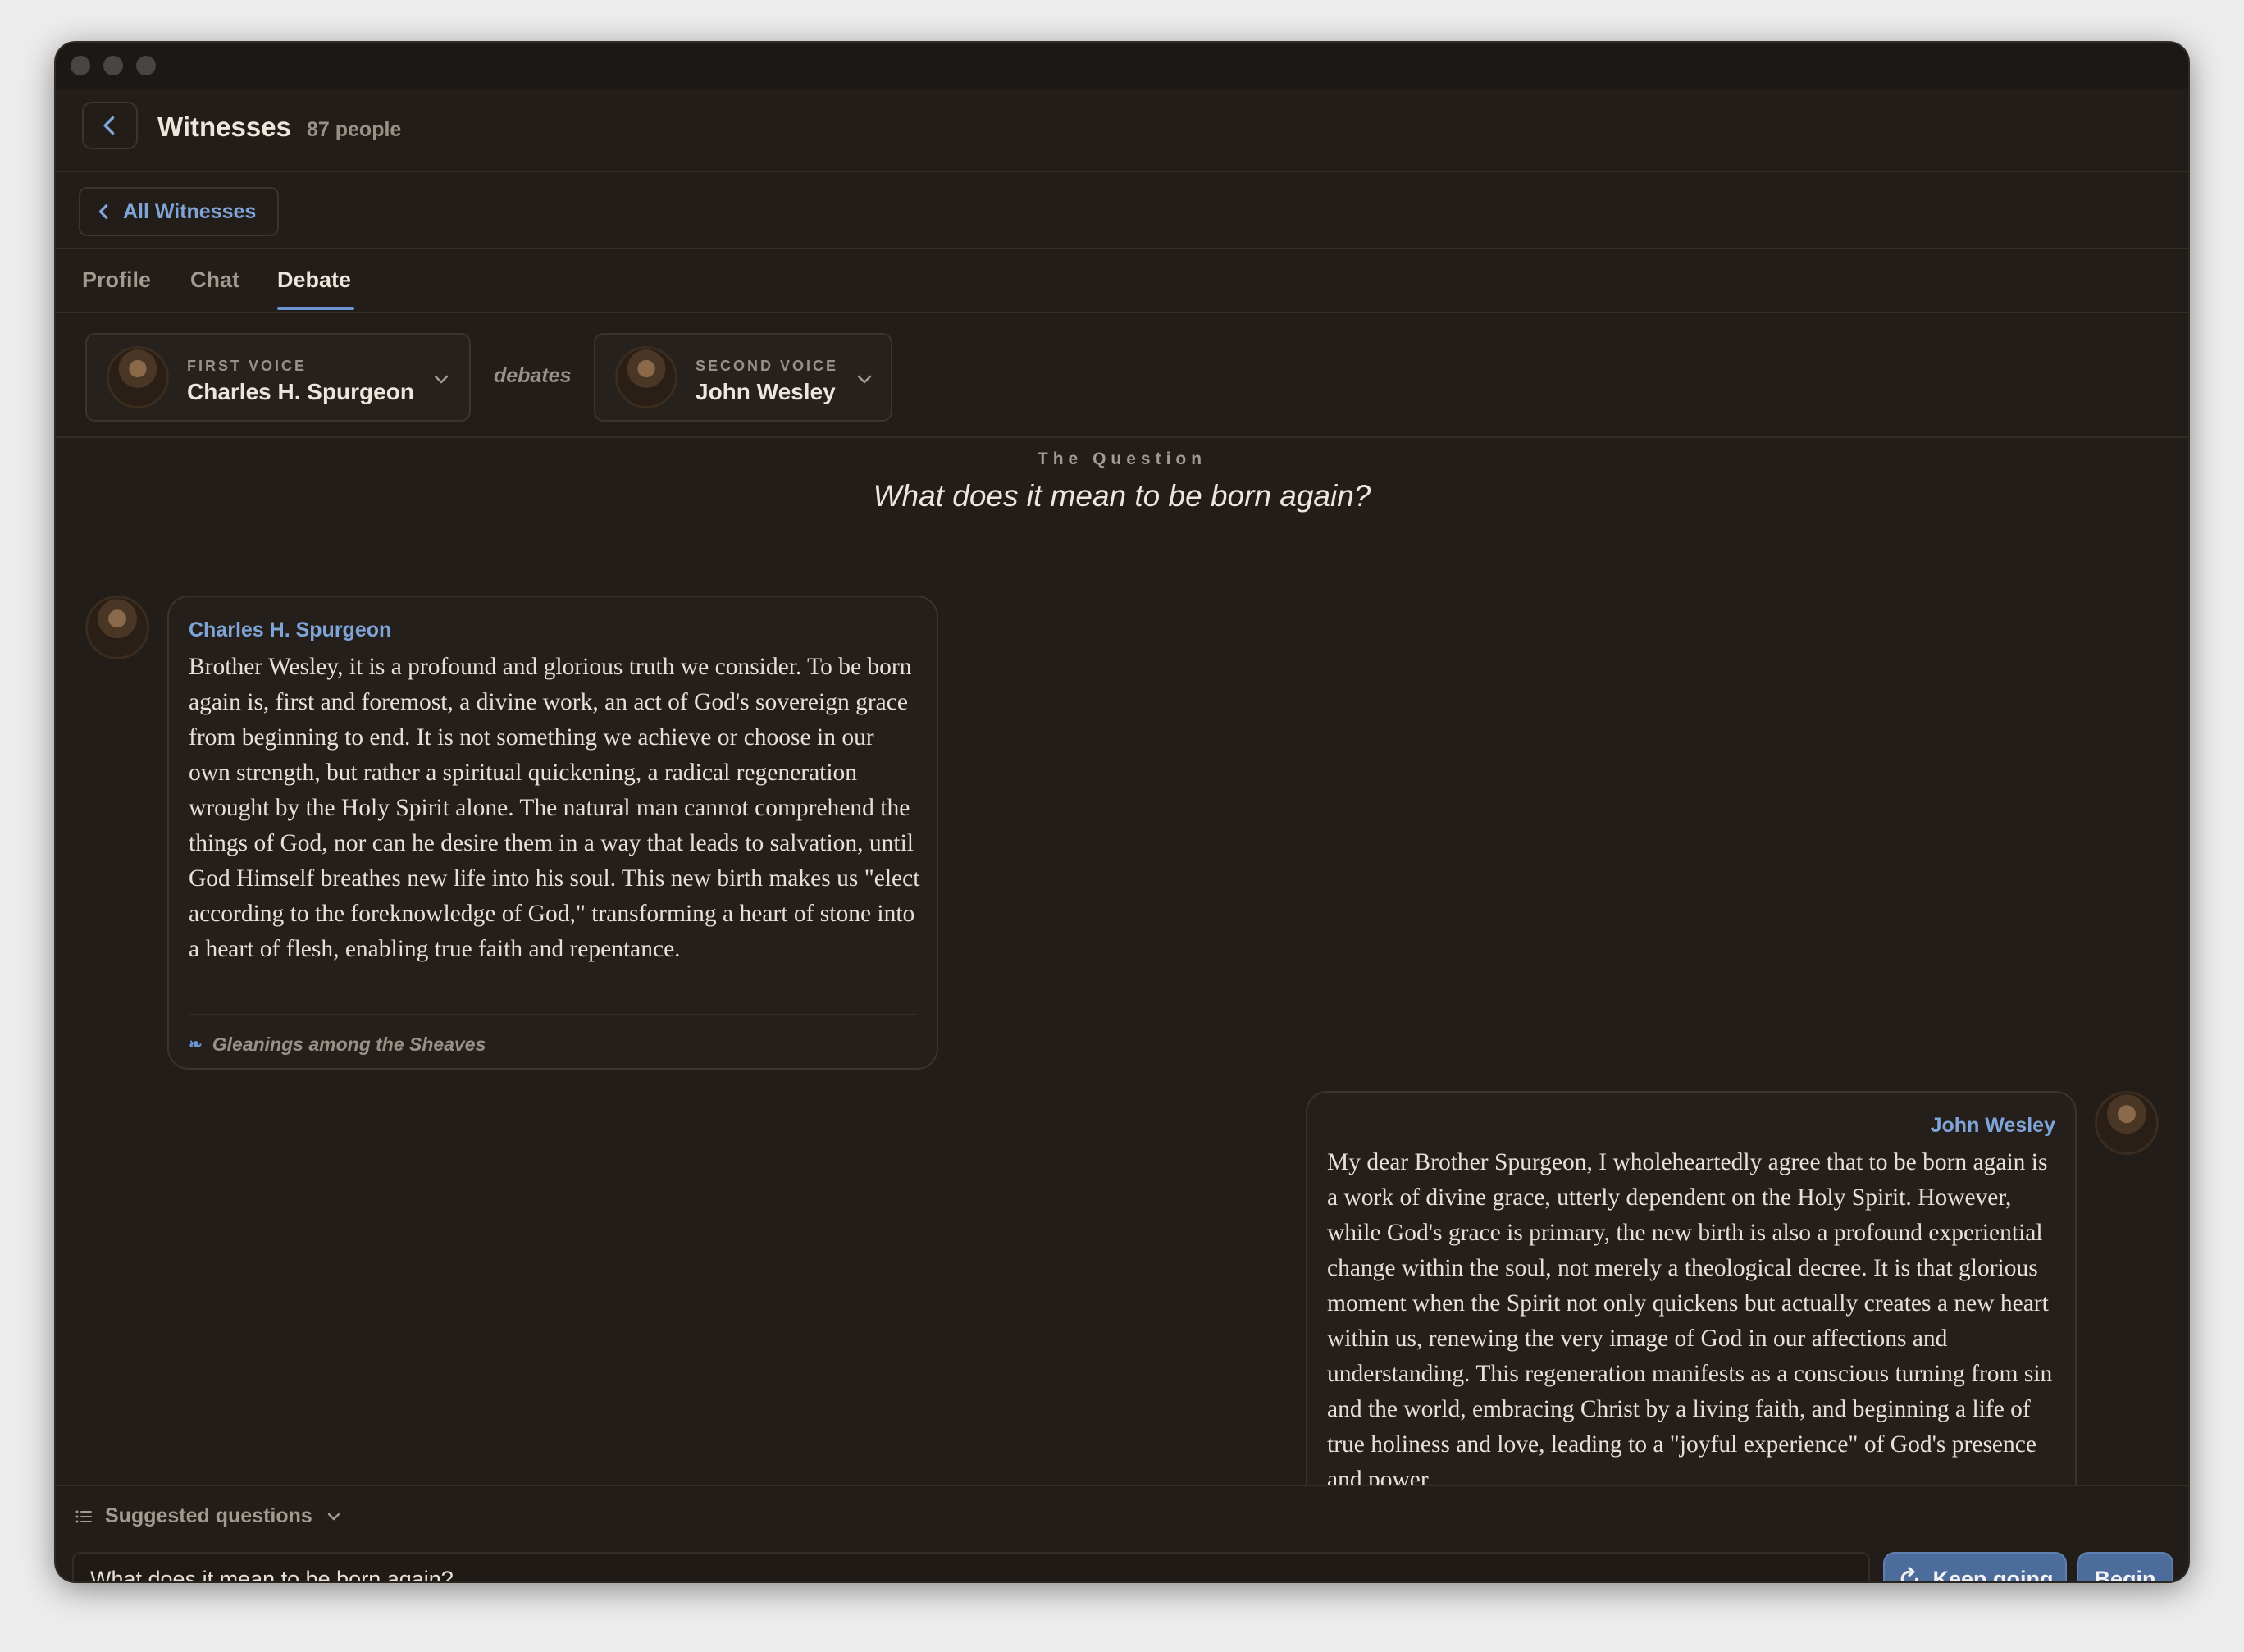 This screenshot has height=1652, width=2244. I want to click on question-input, so click(971, 1567).